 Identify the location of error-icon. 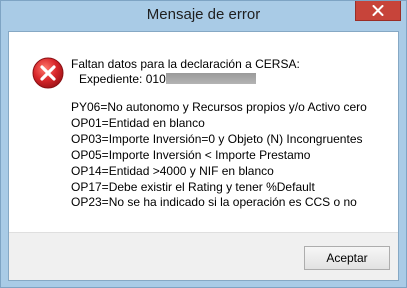
(48, 73).